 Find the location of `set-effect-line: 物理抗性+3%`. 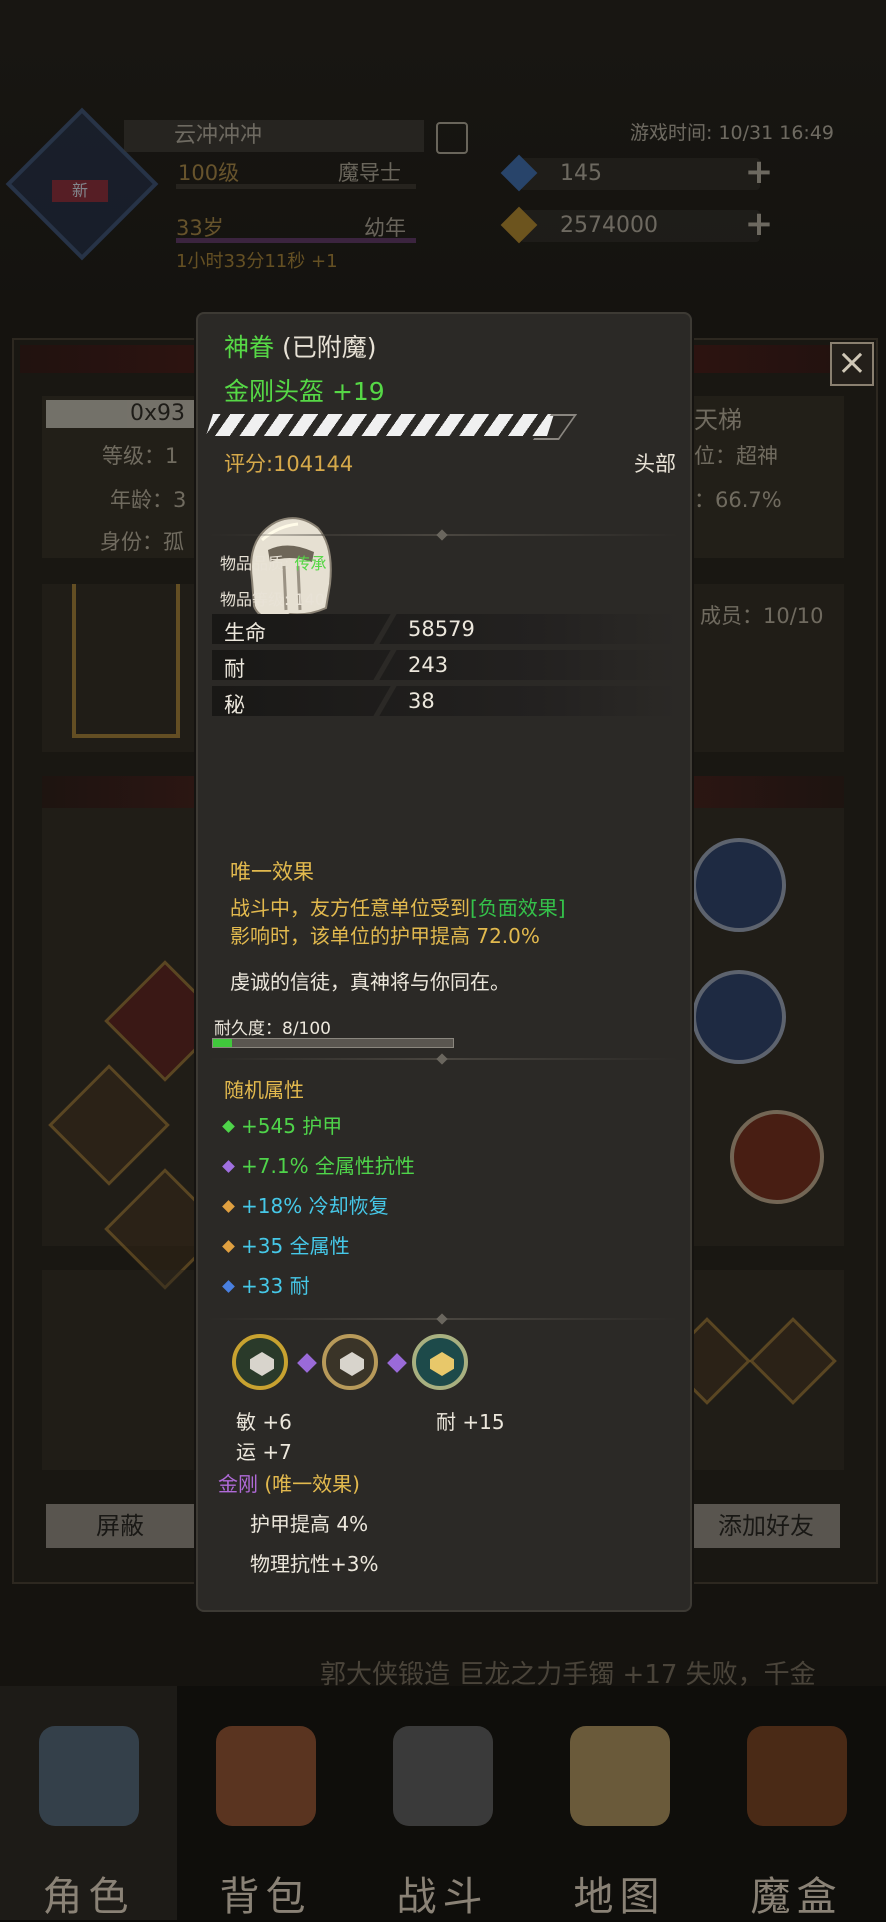

set-effect-line: 物理抗性+3% is located at coordinates (314, 1564).